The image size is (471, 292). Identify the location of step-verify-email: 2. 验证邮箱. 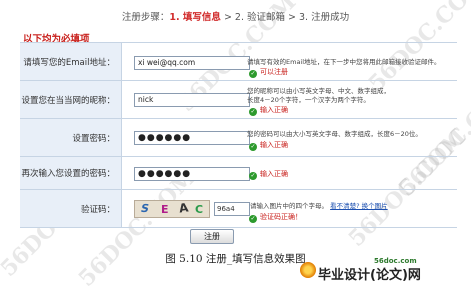
(260, 17).